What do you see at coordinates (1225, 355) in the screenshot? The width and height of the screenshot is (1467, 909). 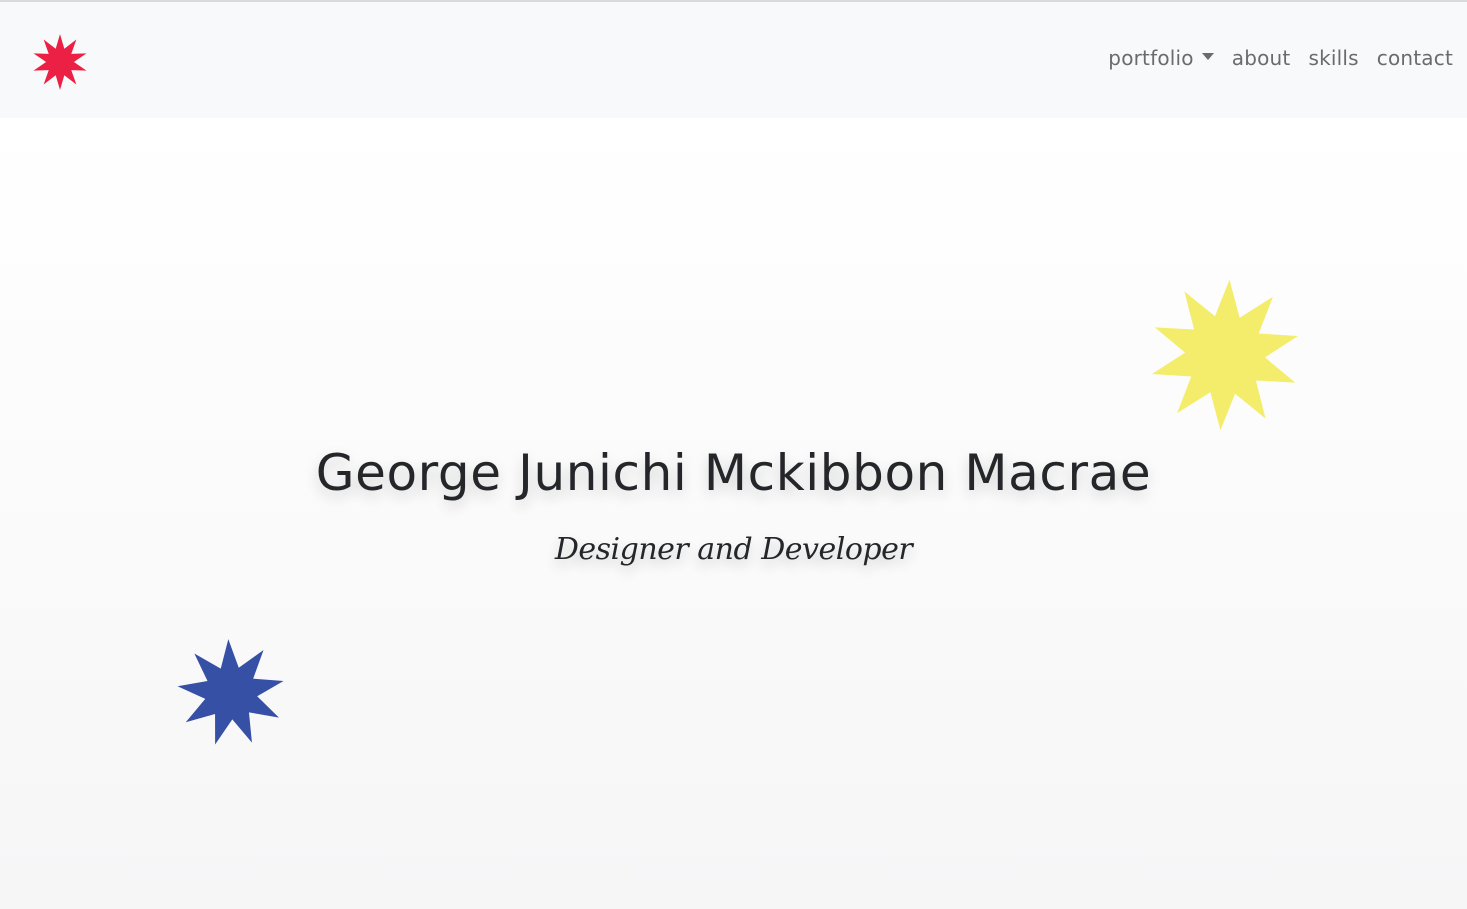 I see `yellow-starburst-icon` at bounding box center [1225, 355].